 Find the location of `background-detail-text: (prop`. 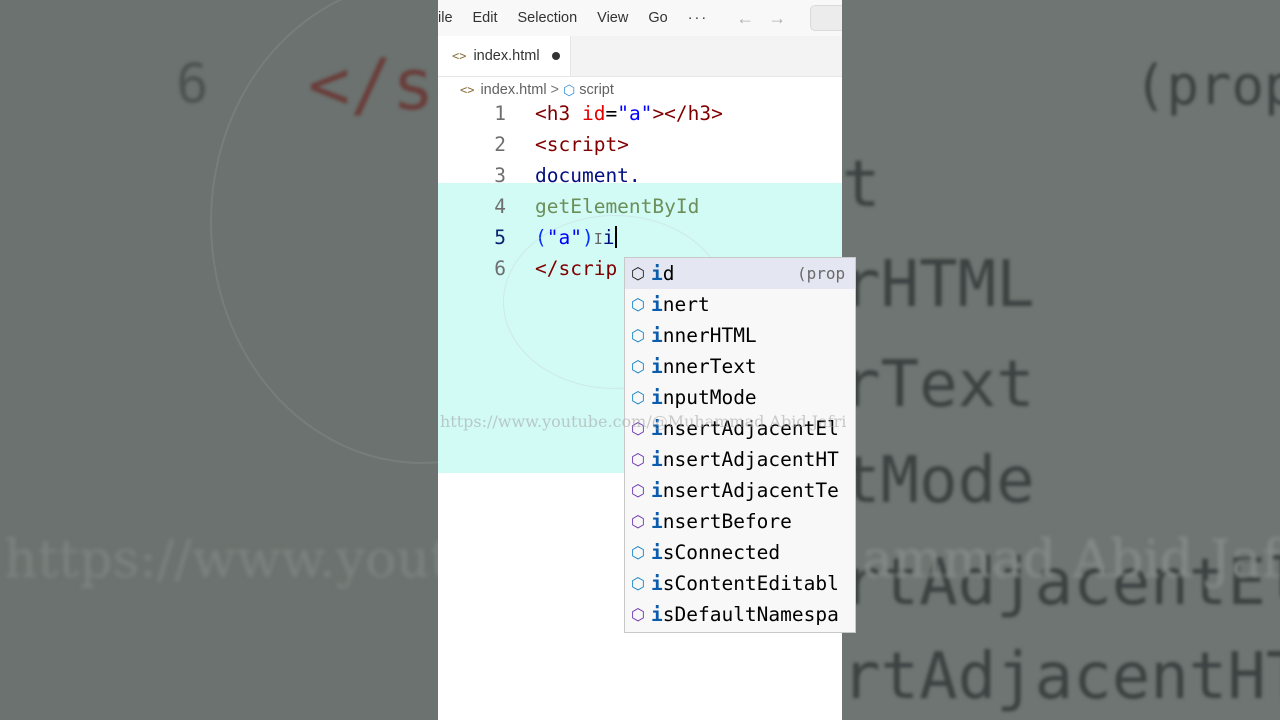

background-detail-text: (prop is located at coordinates (1207, 85).